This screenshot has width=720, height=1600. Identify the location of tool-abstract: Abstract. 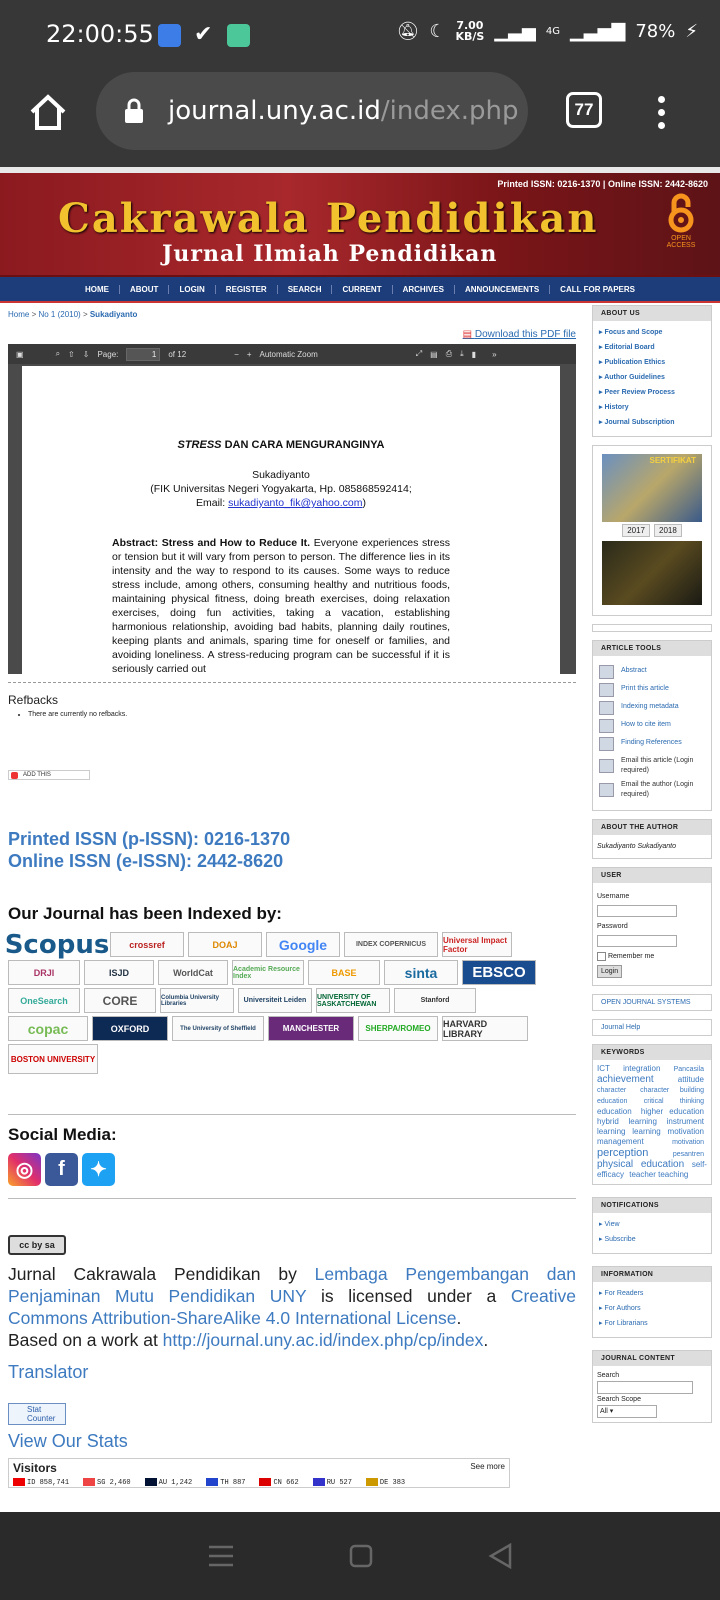
(652, 671).